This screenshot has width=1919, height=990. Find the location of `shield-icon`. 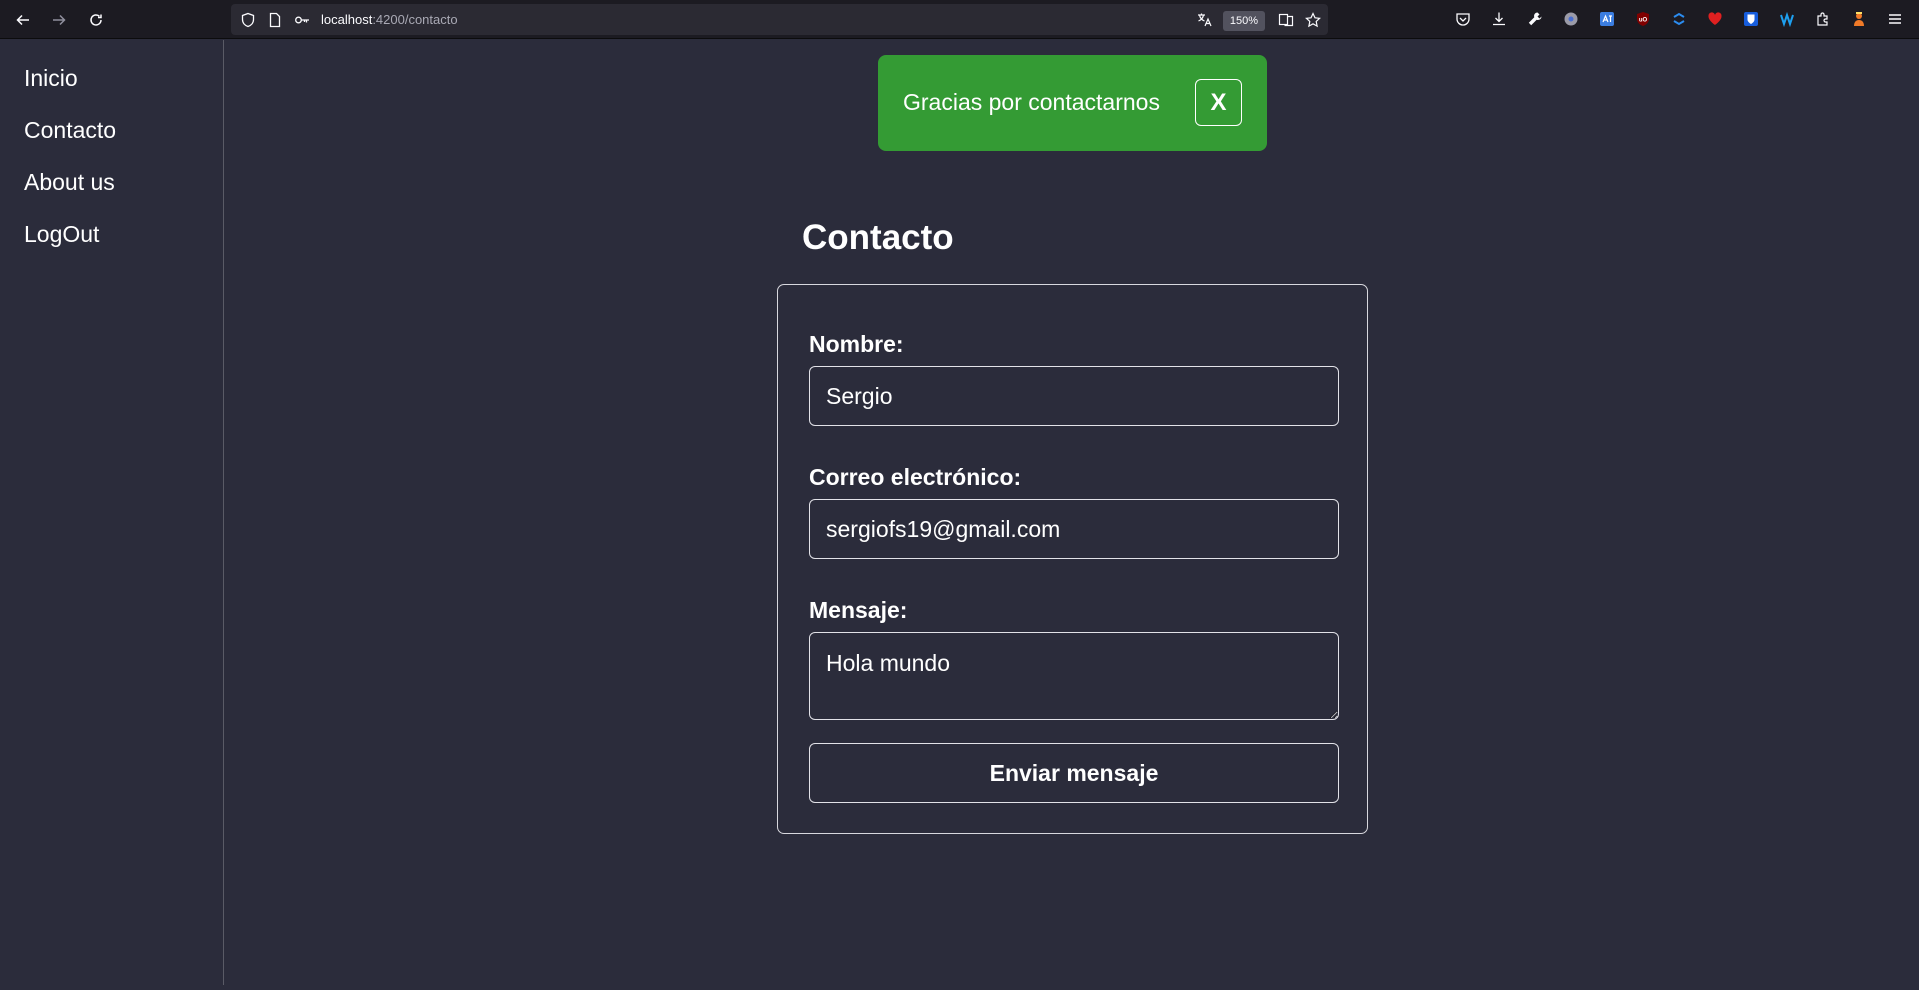

shield-icon is located at coordinates (248, 20).